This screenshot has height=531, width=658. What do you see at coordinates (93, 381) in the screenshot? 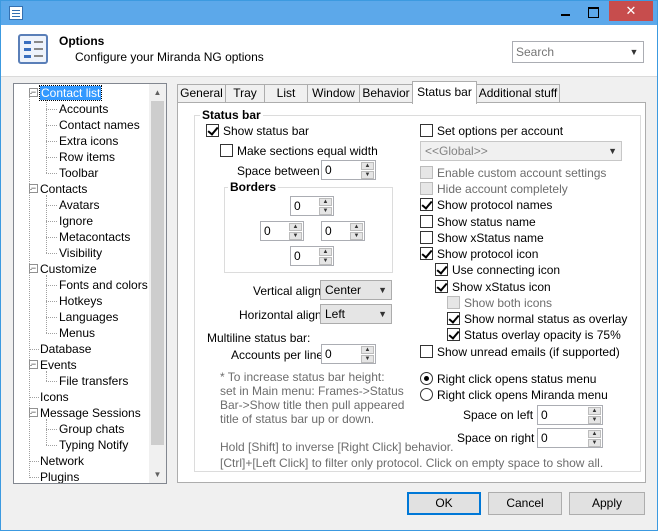
I see `sidebar-item-file-transfers: File transfers` at bounding box center [93, 381].